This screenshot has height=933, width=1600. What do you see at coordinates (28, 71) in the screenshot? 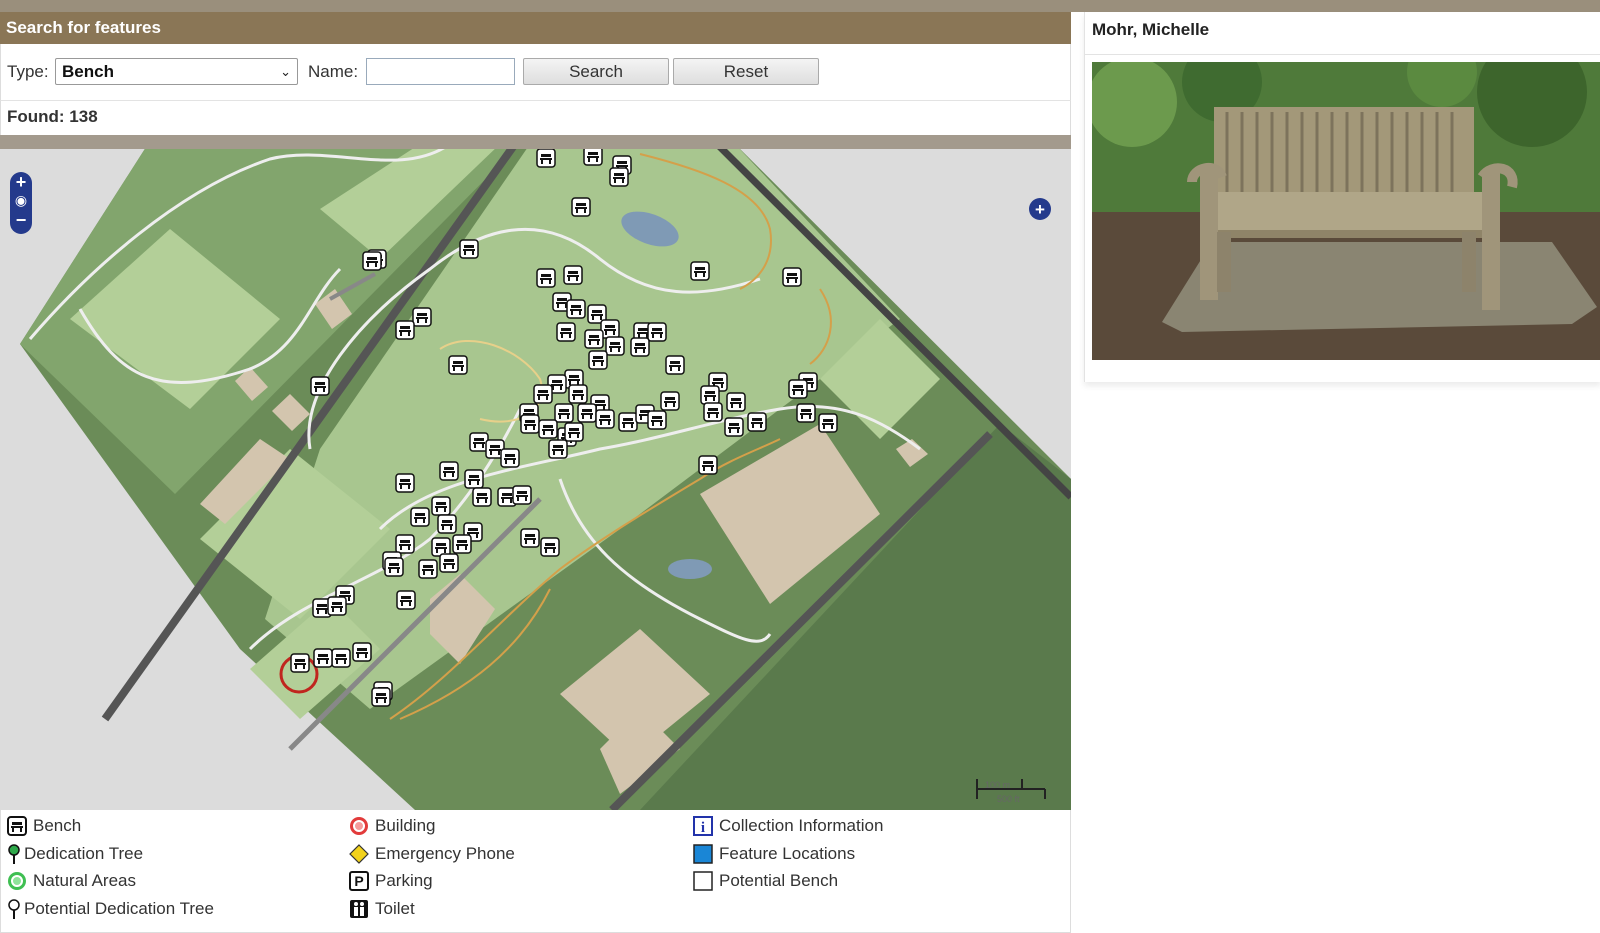
I see `type-label: Type:` at bounding box center [28, 71].